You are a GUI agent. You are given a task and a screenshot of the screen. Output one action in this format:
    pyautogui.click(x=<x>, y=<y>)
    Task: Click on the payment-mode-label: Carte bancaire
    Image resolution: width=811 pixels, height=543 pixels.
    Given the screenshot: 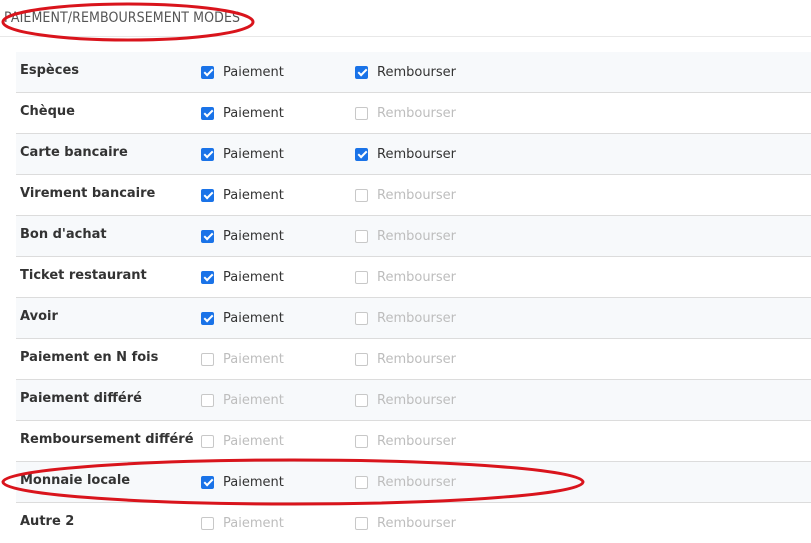 What is the action you would take?
    pyautogui.click(x=74, y=152)
    